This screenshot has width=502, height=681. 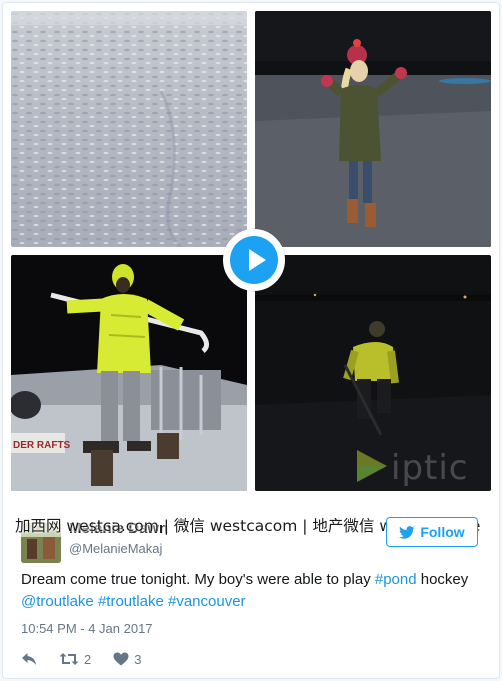 I want to click on play-button, so click(x=254, y=260).